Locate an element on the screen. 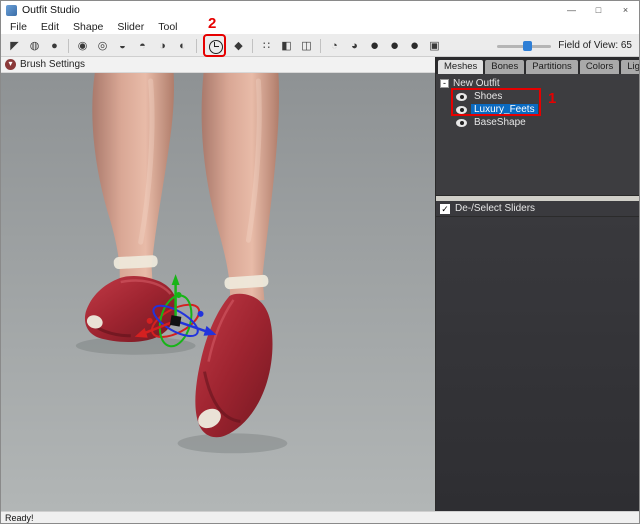  select-tool-icon: ◤ is located at coordinates (14, 45).